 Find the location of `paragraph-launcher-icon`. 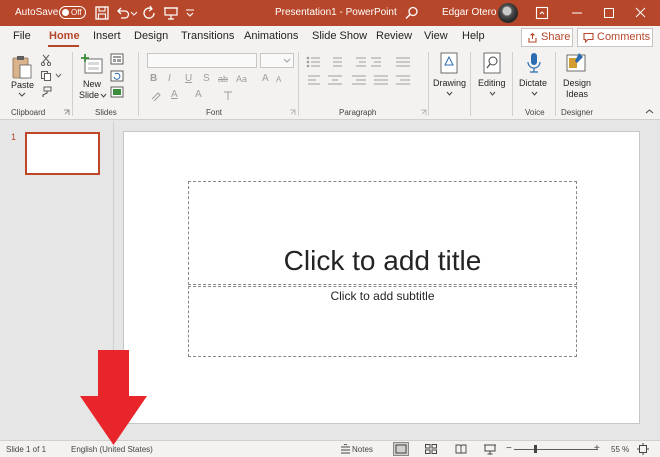

paragraph-launcher-icon is located at coordinates (423, 112).